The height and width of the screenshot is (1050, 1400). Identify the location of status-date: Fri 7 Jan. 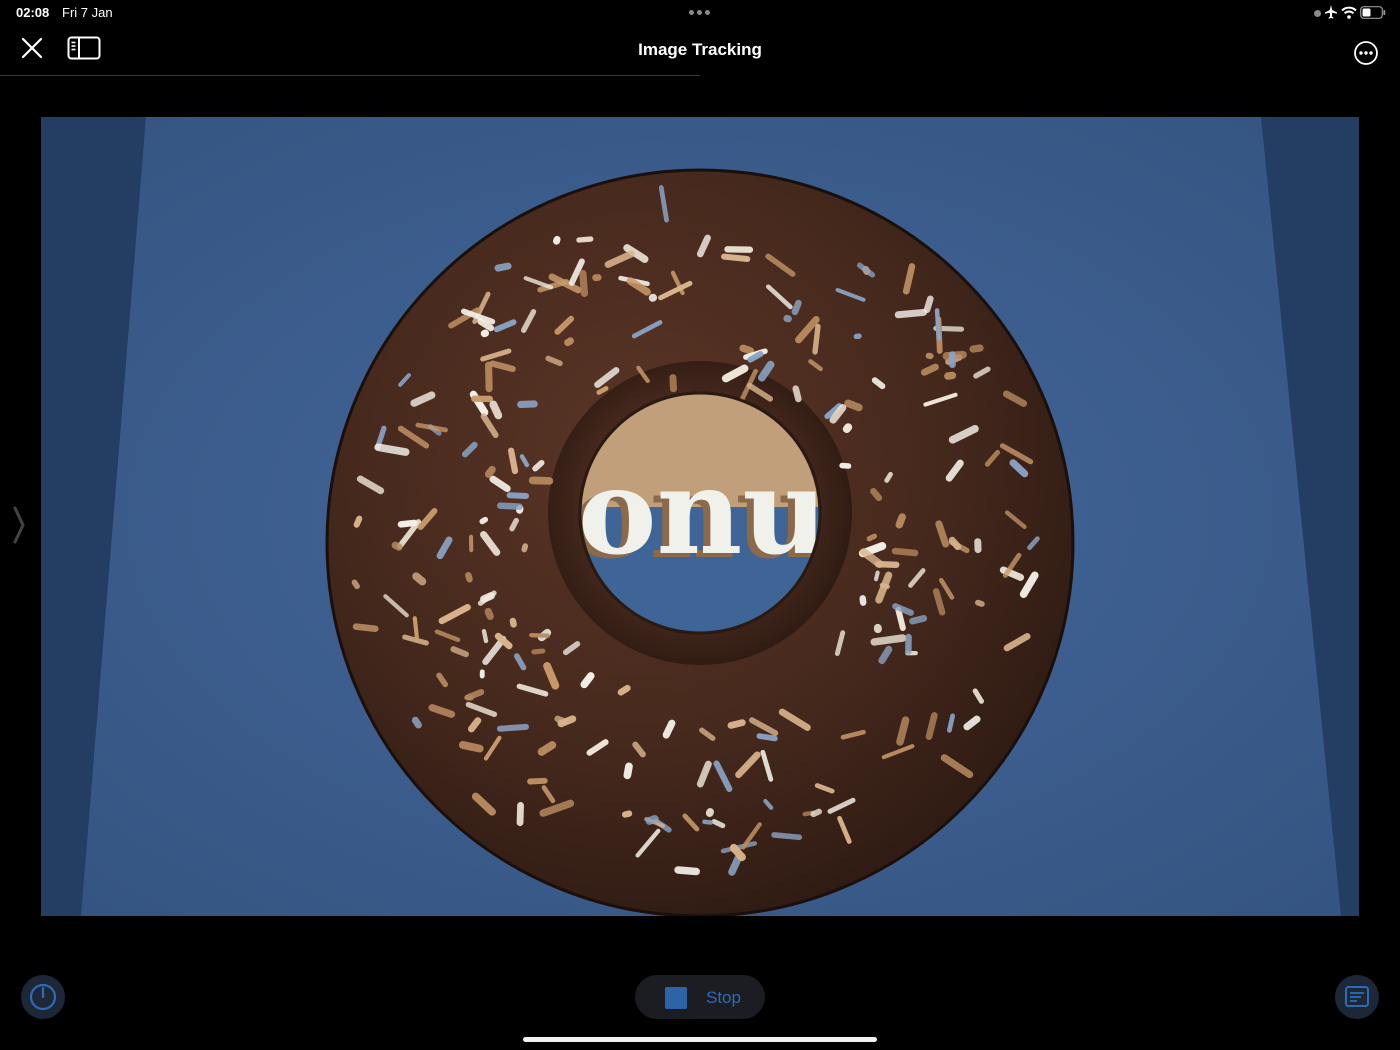
(87, 12).